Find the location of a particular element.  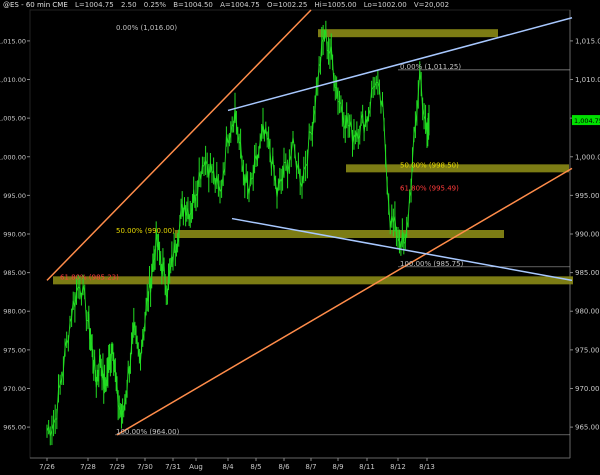

x-tick-label: 8/12 is located at coordinates (398, 467).